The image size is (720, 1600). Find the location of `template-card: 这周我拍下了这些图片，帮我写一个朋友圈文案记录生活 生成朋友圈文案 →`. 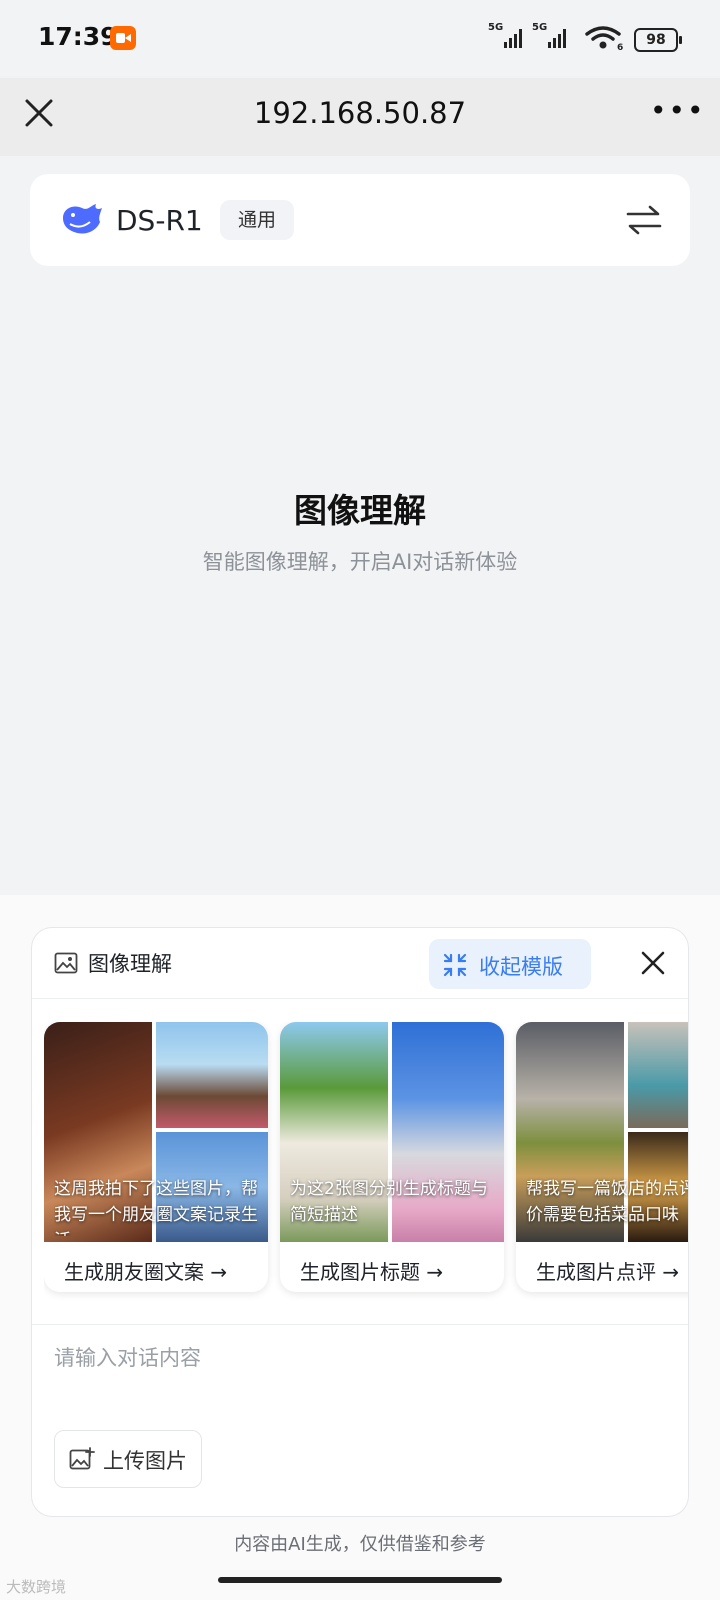

template-card: 这周我拍下了这些图片，帮我写一个朋友圈文案记录生活 生成朋友圈文案 → is located at coordinates (156, 1157).